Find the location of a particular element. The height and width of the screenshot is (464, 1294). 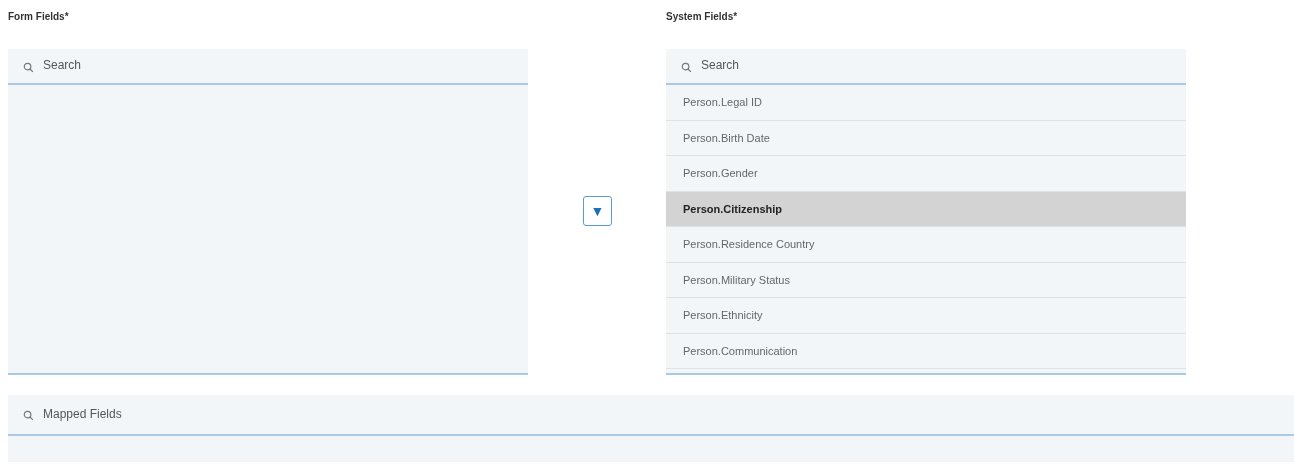

list-item: Person.Legal ID is located at coordinates (926, 103).